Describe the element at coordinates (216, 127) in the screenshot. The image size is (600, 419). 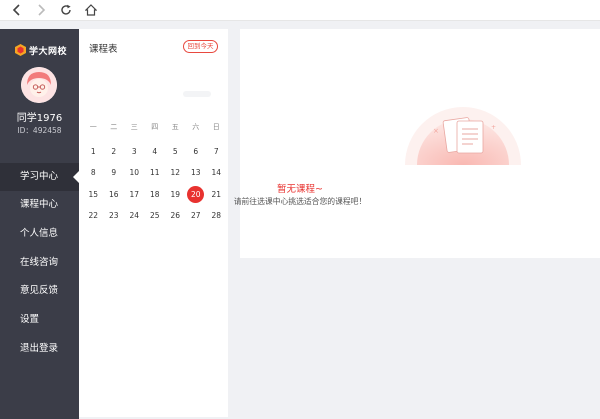
I see `weekday-label: 日` at that location.